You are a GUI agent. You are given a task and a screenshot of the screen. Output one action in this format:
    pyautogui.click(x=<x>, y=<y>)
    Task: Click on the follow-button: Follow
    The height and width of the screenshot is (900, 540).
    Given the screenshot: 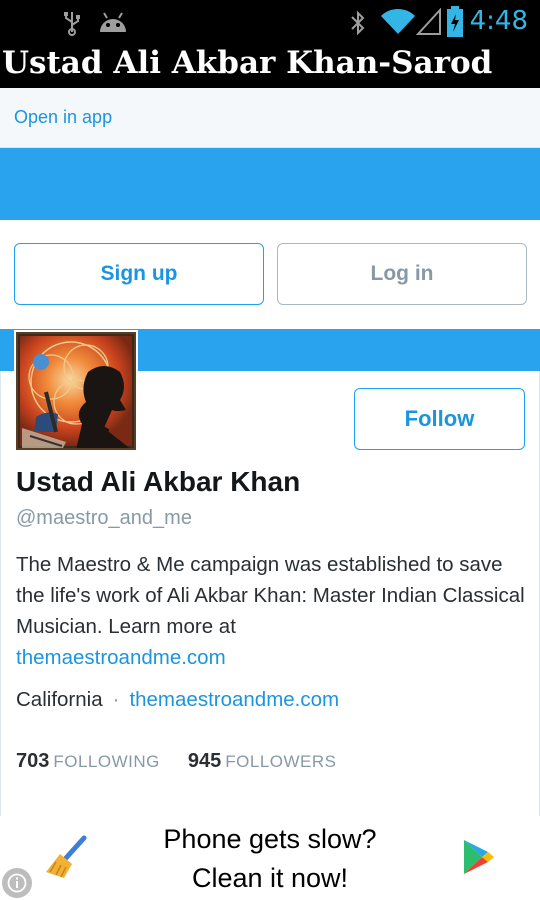 What is the action you would take?
    pyautogui.click(x=439, y=419)
    